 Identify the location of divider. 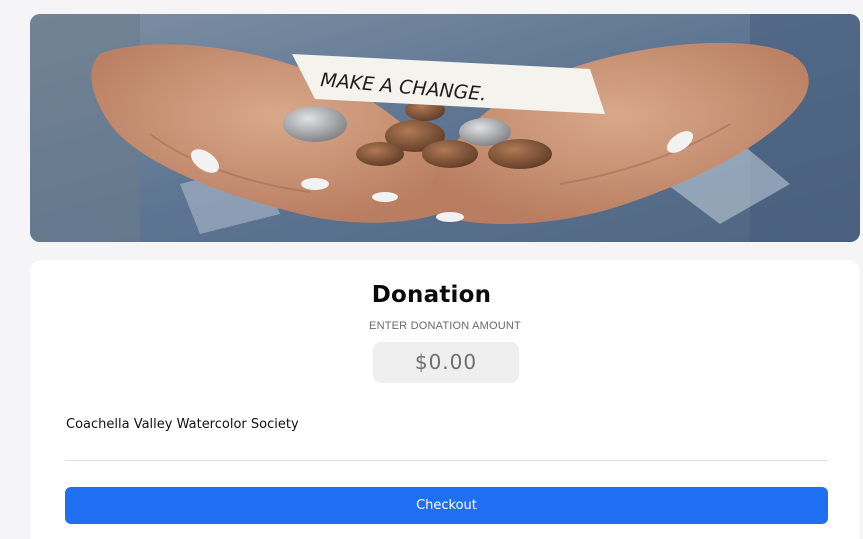
(446, 460).